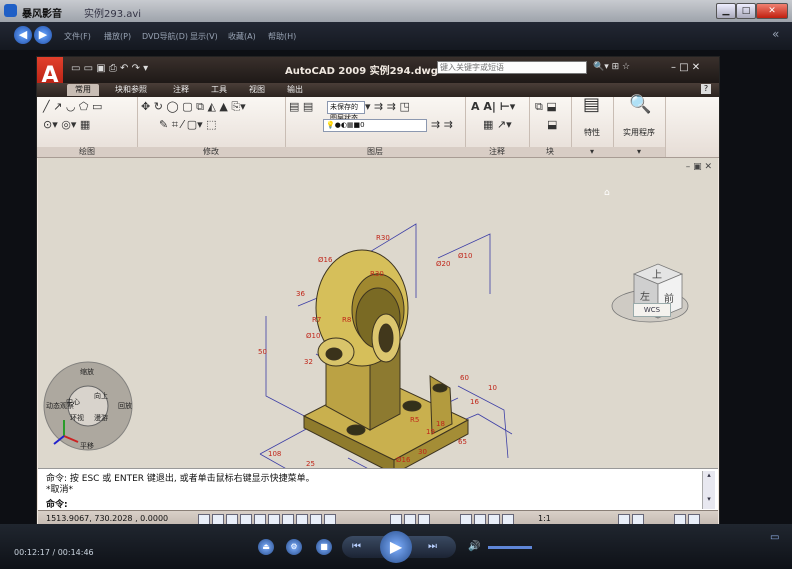 The width and height of the screenshot is (792, 569). I want to click on tab-output: 输出, so click(295, 90).